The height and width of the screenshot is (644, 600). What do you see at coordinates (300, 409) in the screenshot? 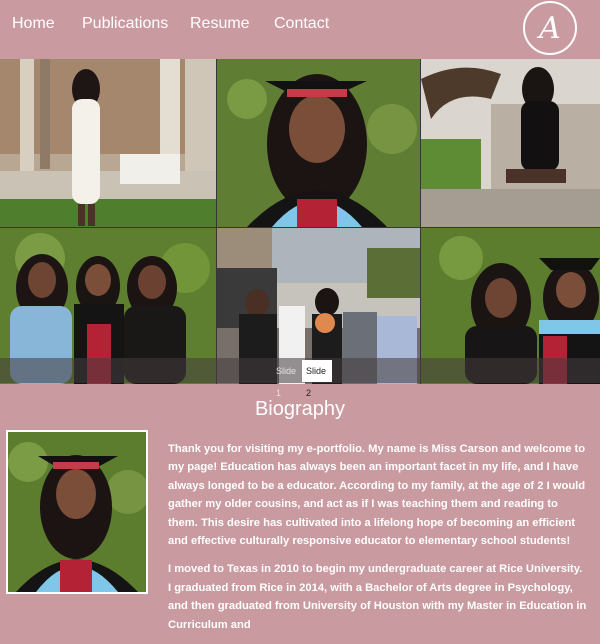
I see `biography-heading: Biography` at bounding box center [300, 409].